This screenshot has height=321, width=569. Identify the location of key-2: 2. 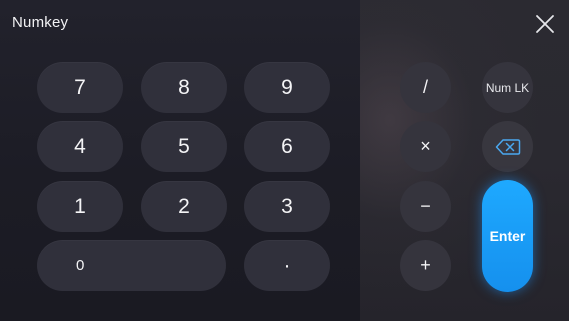
(184, 206).